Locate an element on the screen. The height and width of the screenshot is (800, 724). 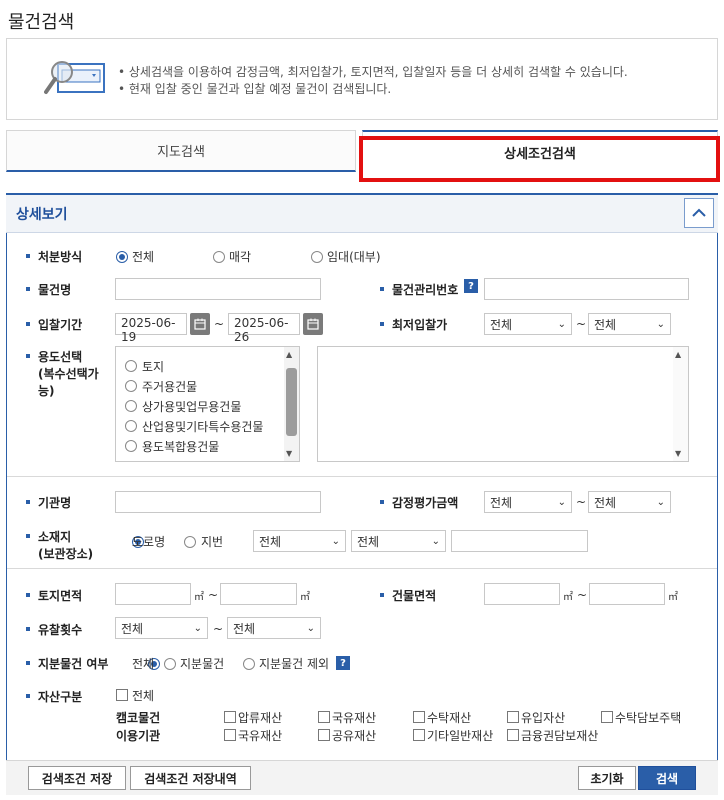
usage-label-line3: 능) is located at coordinates (46, 391).